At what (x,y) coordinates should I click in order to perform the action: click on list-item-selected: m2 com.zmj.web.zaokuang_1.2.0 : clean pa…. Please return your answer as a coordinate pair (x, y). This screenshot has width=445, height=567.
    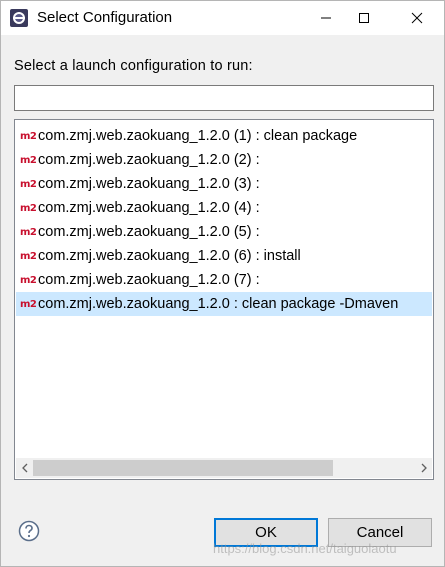
    Looking at the image, I should click on (224, 304).